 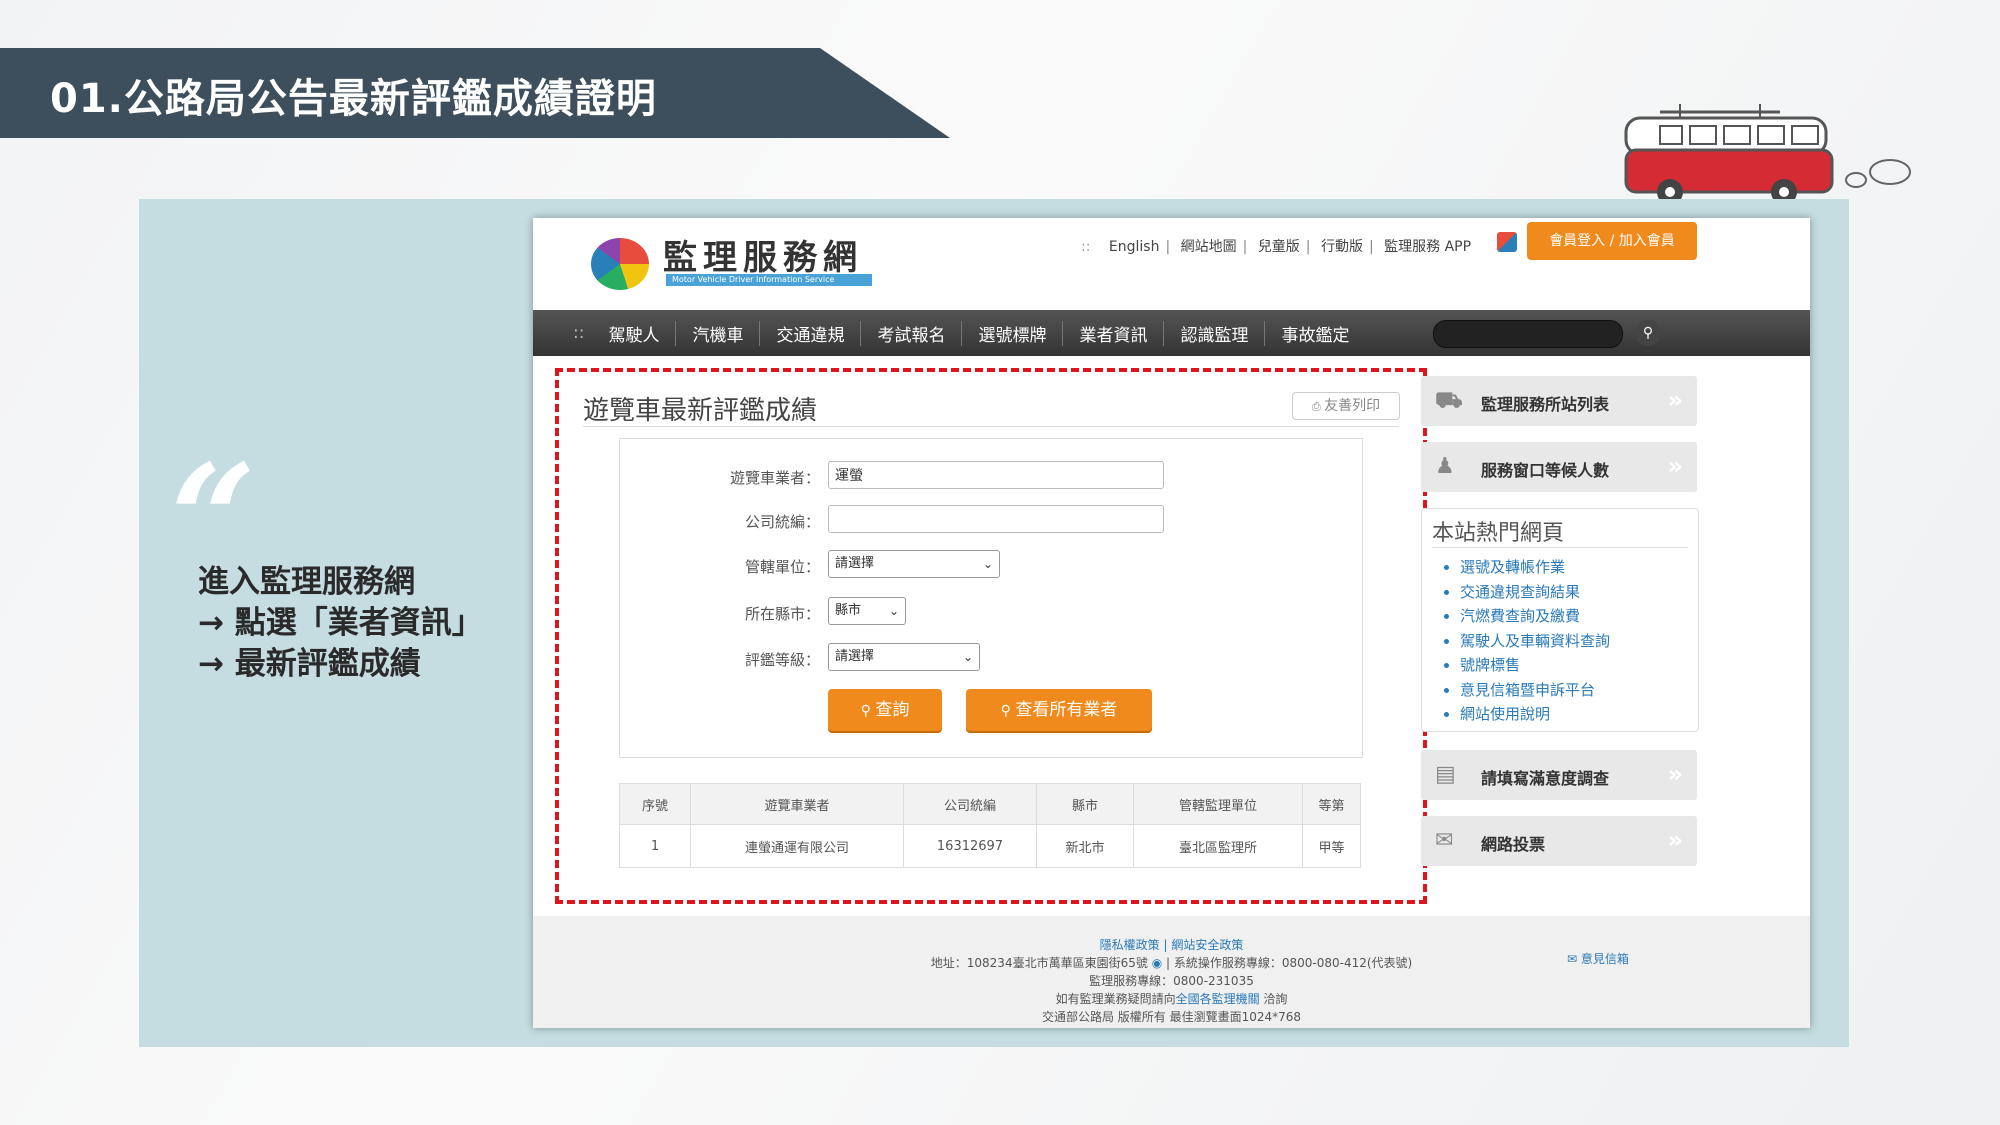 I want to click on car-icon: ⛟, so click(x=1449, y=400).